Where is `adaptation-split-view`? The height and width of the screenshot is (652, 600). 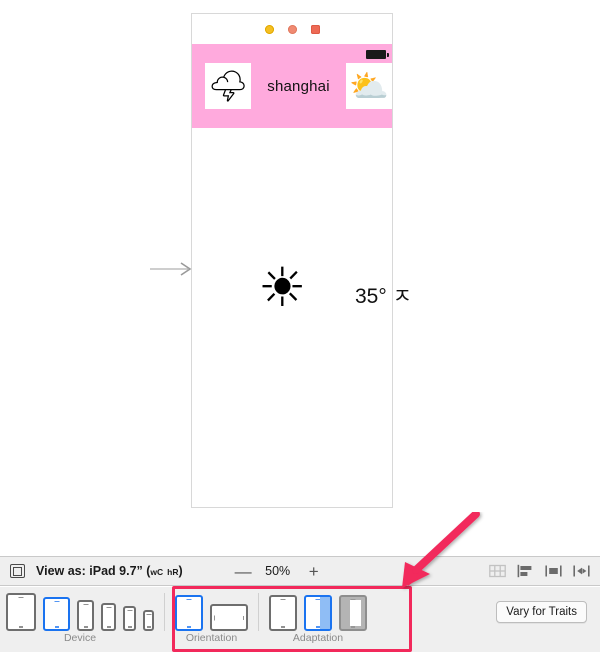
adaptation-split-view is located at coordinates (318, 613).